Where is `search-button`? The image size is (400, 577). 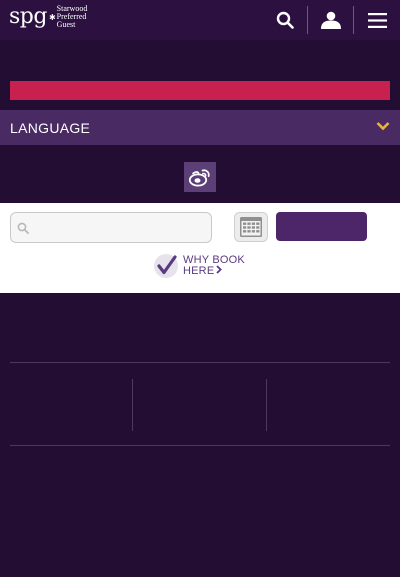
search-button is located at coordinates (285, 20).